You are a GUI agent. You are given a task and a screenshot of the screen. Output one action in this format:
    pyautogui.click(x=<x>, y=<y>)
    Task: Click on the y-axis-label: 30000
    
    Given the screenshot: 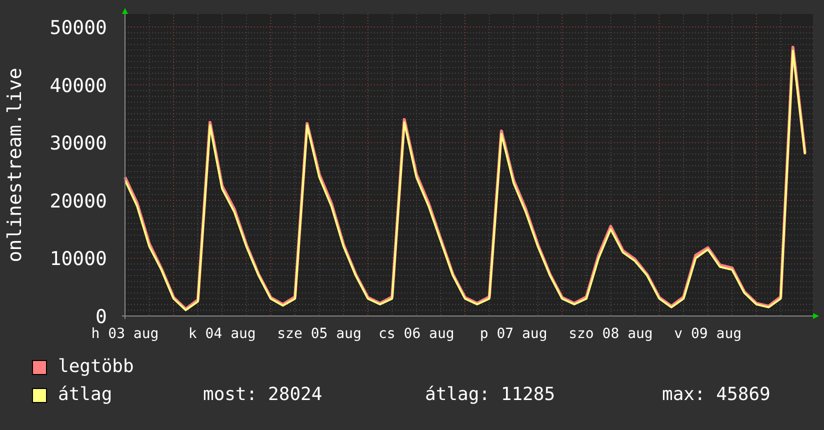 What is the action you would take?
    pyautogui.click(x=78, y=143)
    